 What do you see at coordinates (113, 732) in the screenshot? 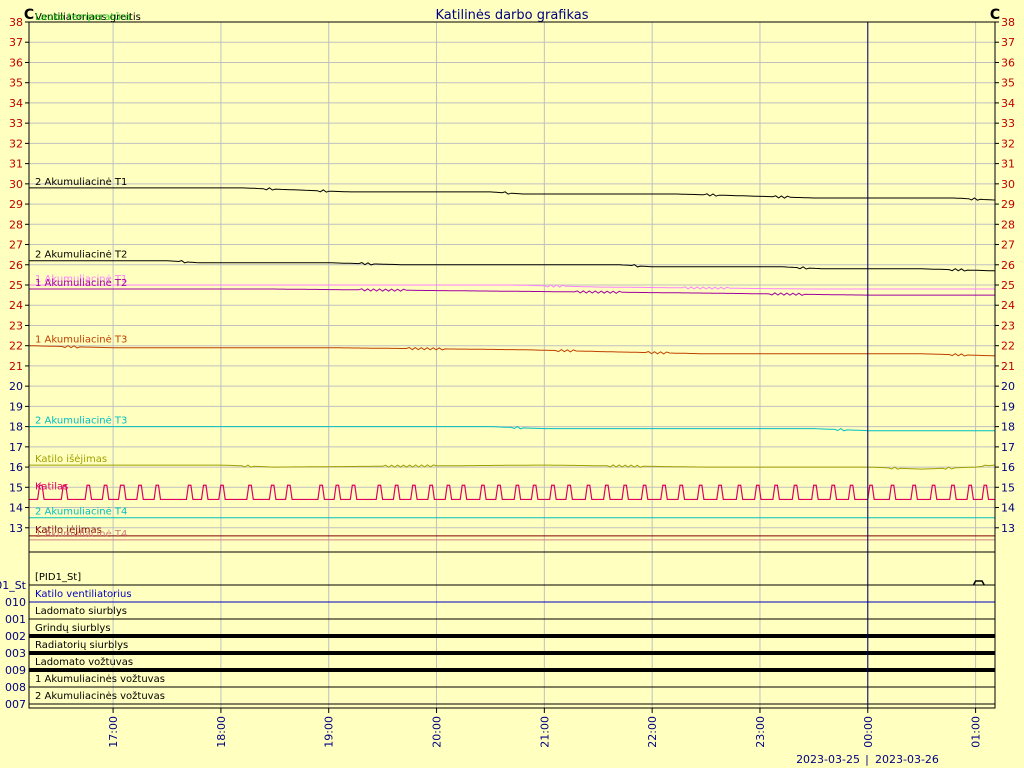
I see `x-tick-label: 17:00` at bounding box center [113, 732].